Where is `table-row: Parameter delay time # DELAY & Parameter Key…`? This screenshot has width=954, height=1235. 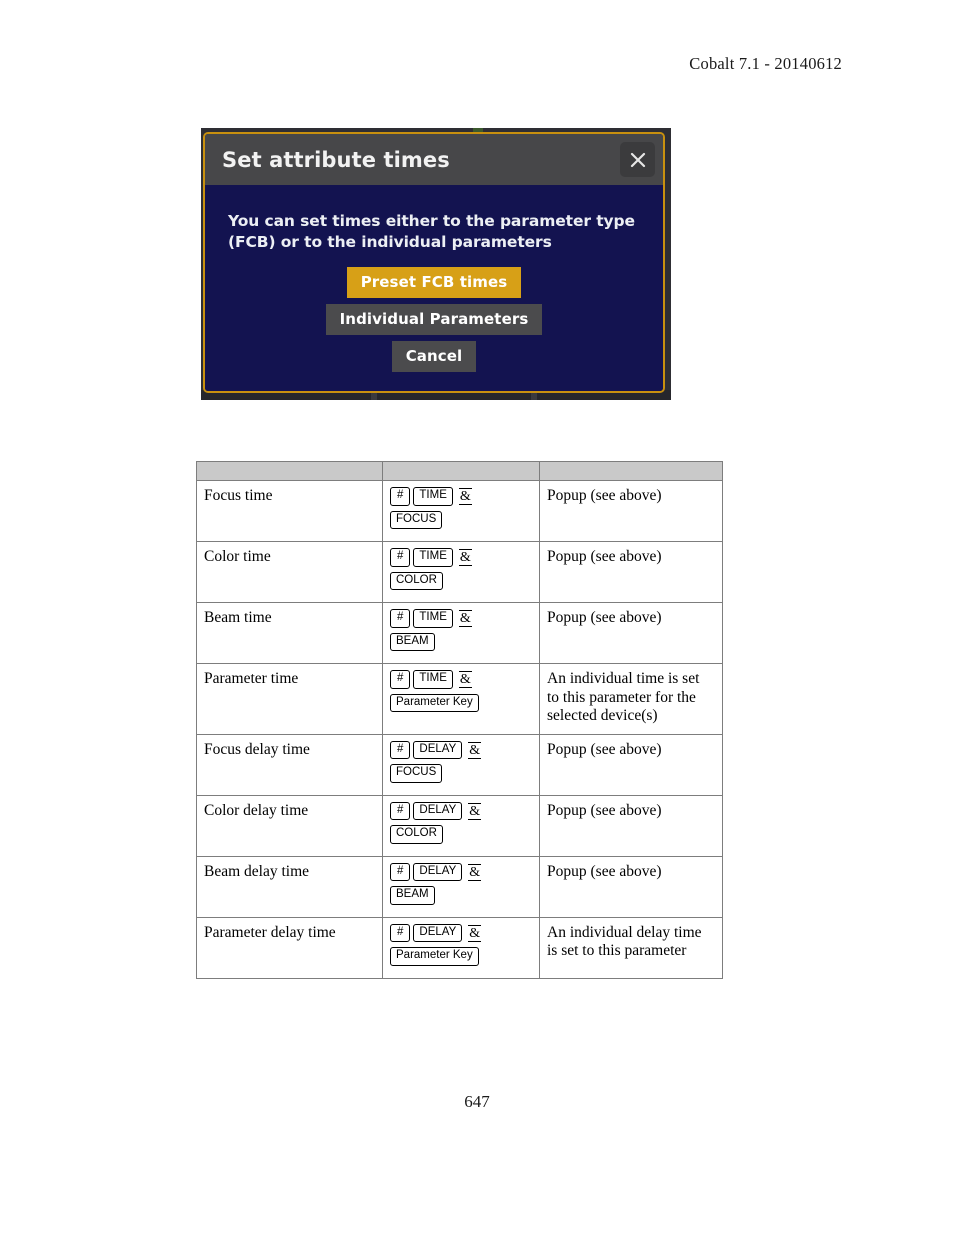
table-row: Parameter delay time # DELAY & Parameter Key… is located at coordinates (459, 947).